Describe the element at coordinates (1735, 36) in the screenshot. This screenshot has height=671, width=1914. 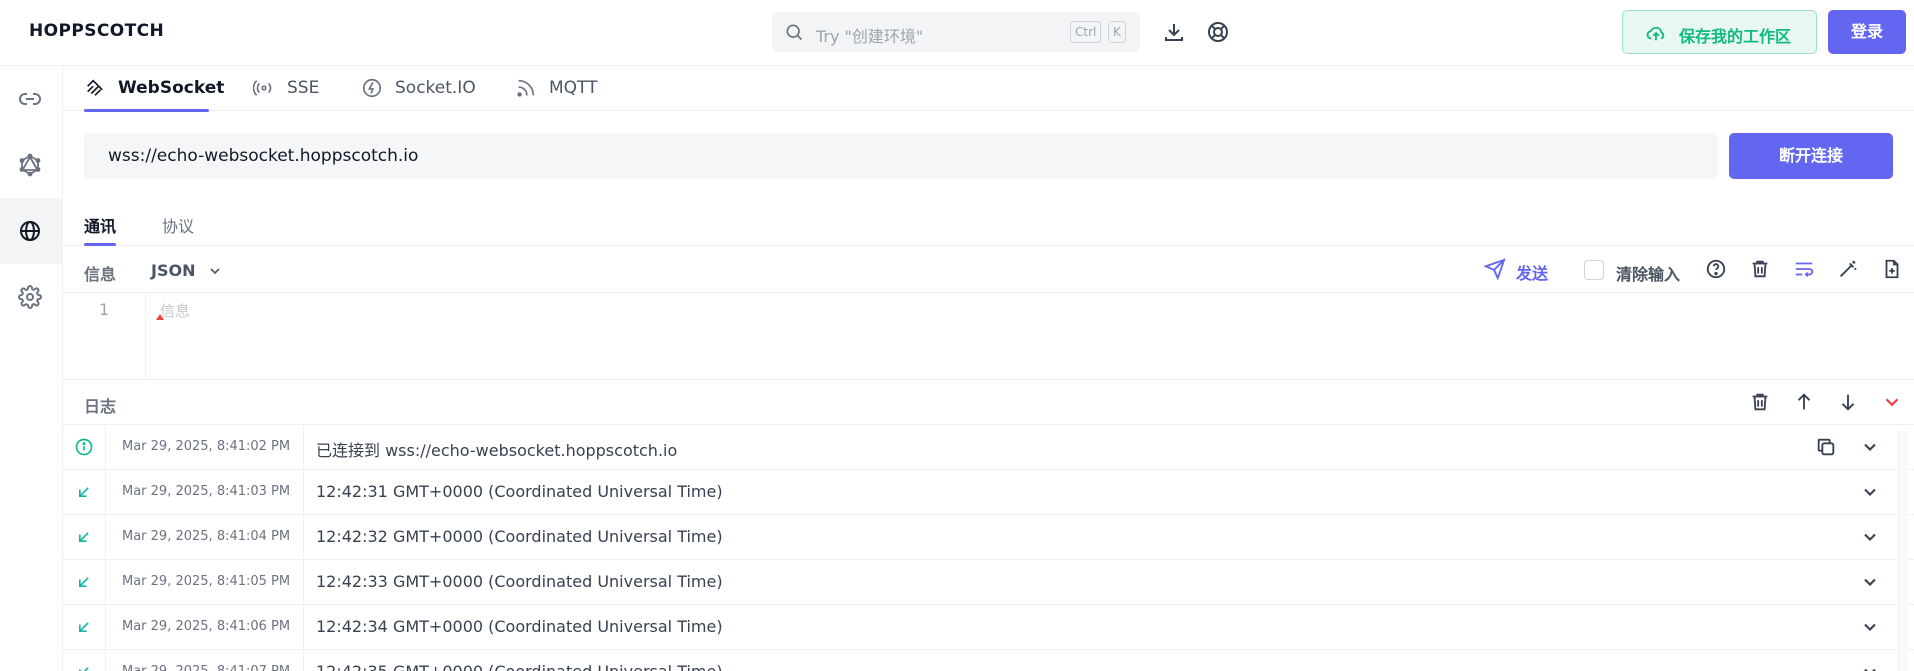
I see `save-workspace-label: 保存我的工作区` at that location.